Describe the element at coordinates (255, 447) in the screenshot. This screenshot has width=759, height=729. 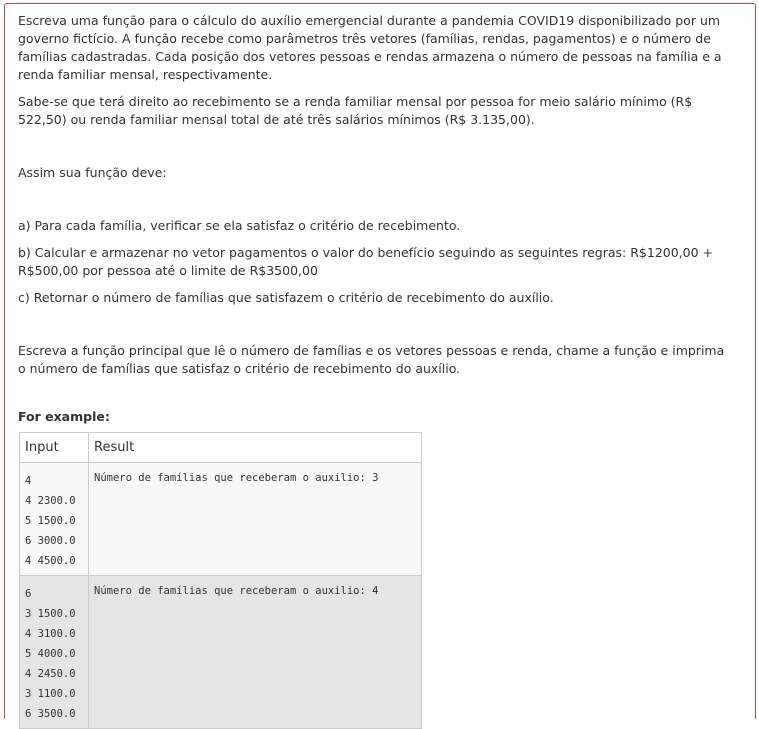
I see `column-header-result: Result` at that location.